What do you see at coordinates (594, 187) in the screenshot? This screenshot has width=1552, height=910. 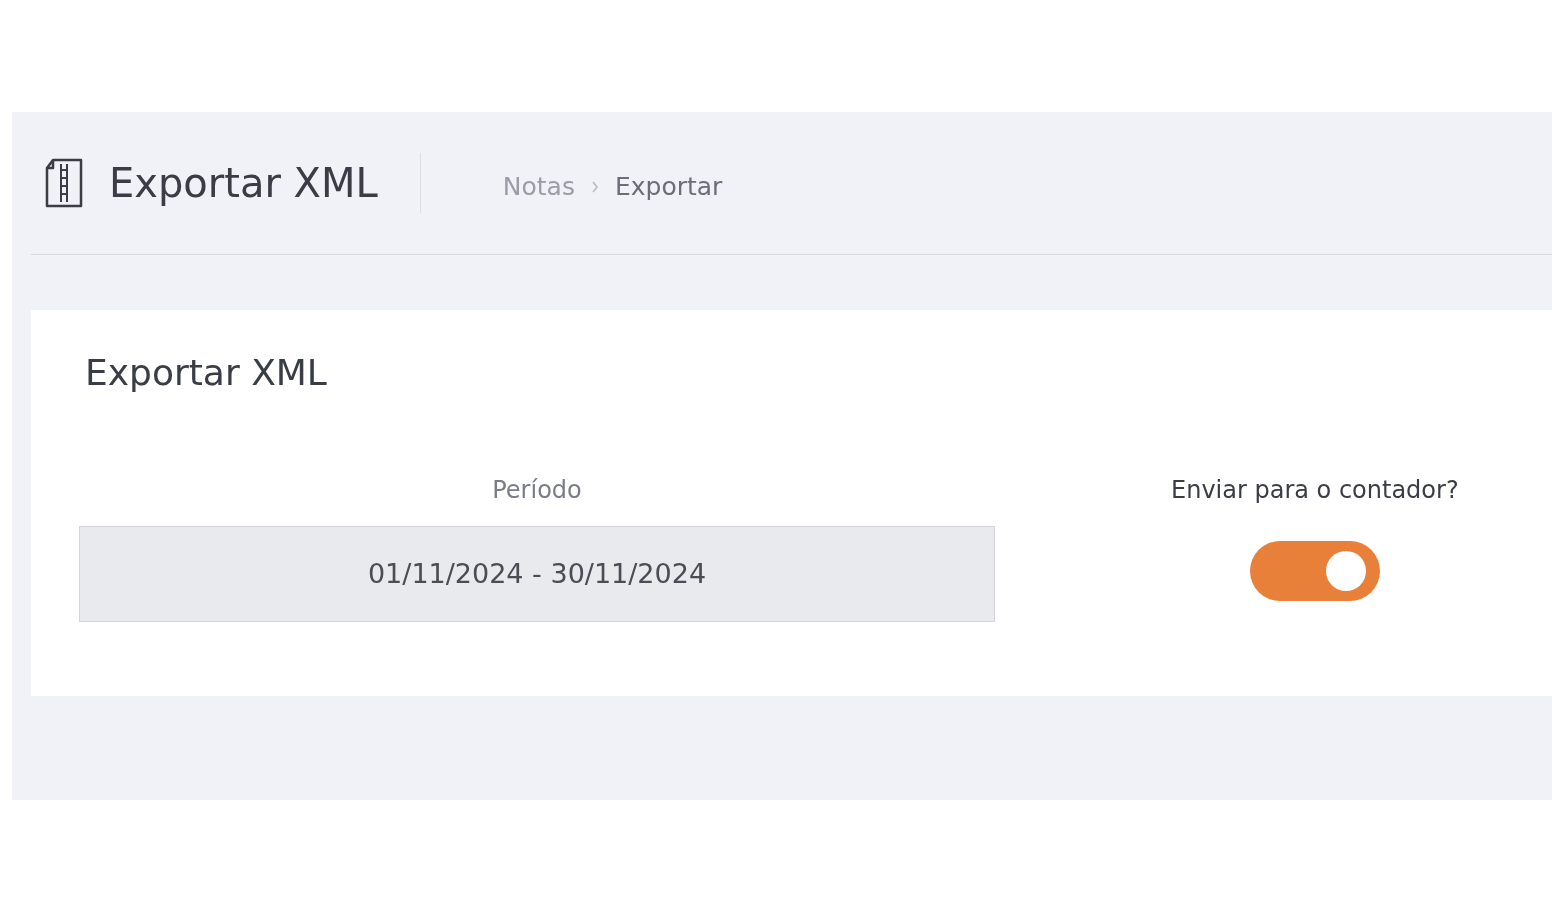 I see `chevron-icon` at bounding box center [594, 187].